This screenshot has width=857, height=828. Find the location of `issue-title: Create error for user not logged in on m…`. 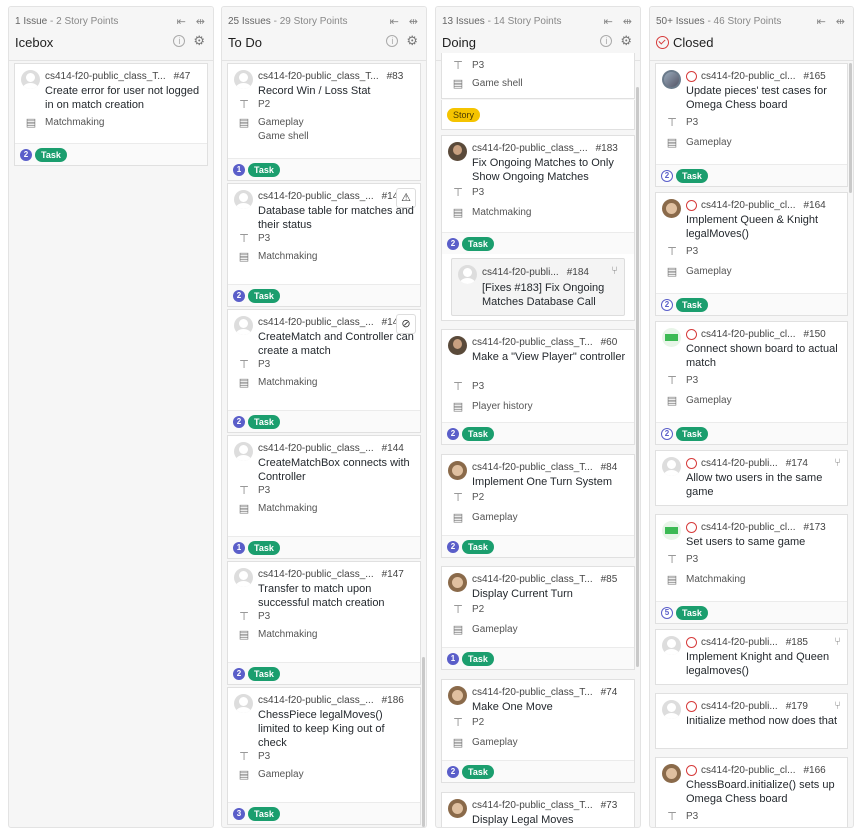

issue-title: Create error for user not logged in on m… is located at coordinates (123, 98).